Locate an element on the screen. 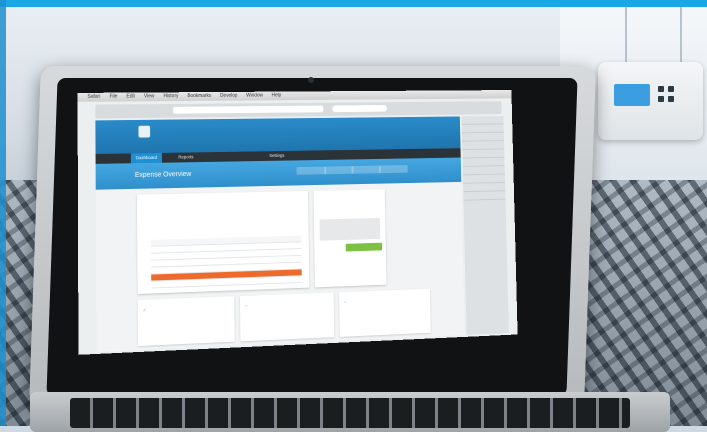 The height and width of the screenshot is (432, 707). menu-item: Safari is located at coordinates (93, 97).